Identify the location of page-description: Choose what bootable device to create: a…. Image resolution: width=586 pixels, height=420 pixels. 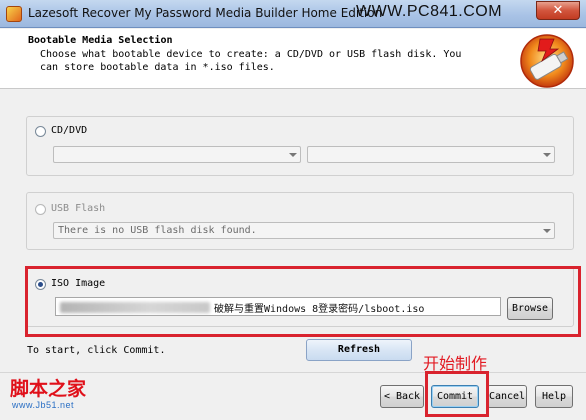
(251, 61).